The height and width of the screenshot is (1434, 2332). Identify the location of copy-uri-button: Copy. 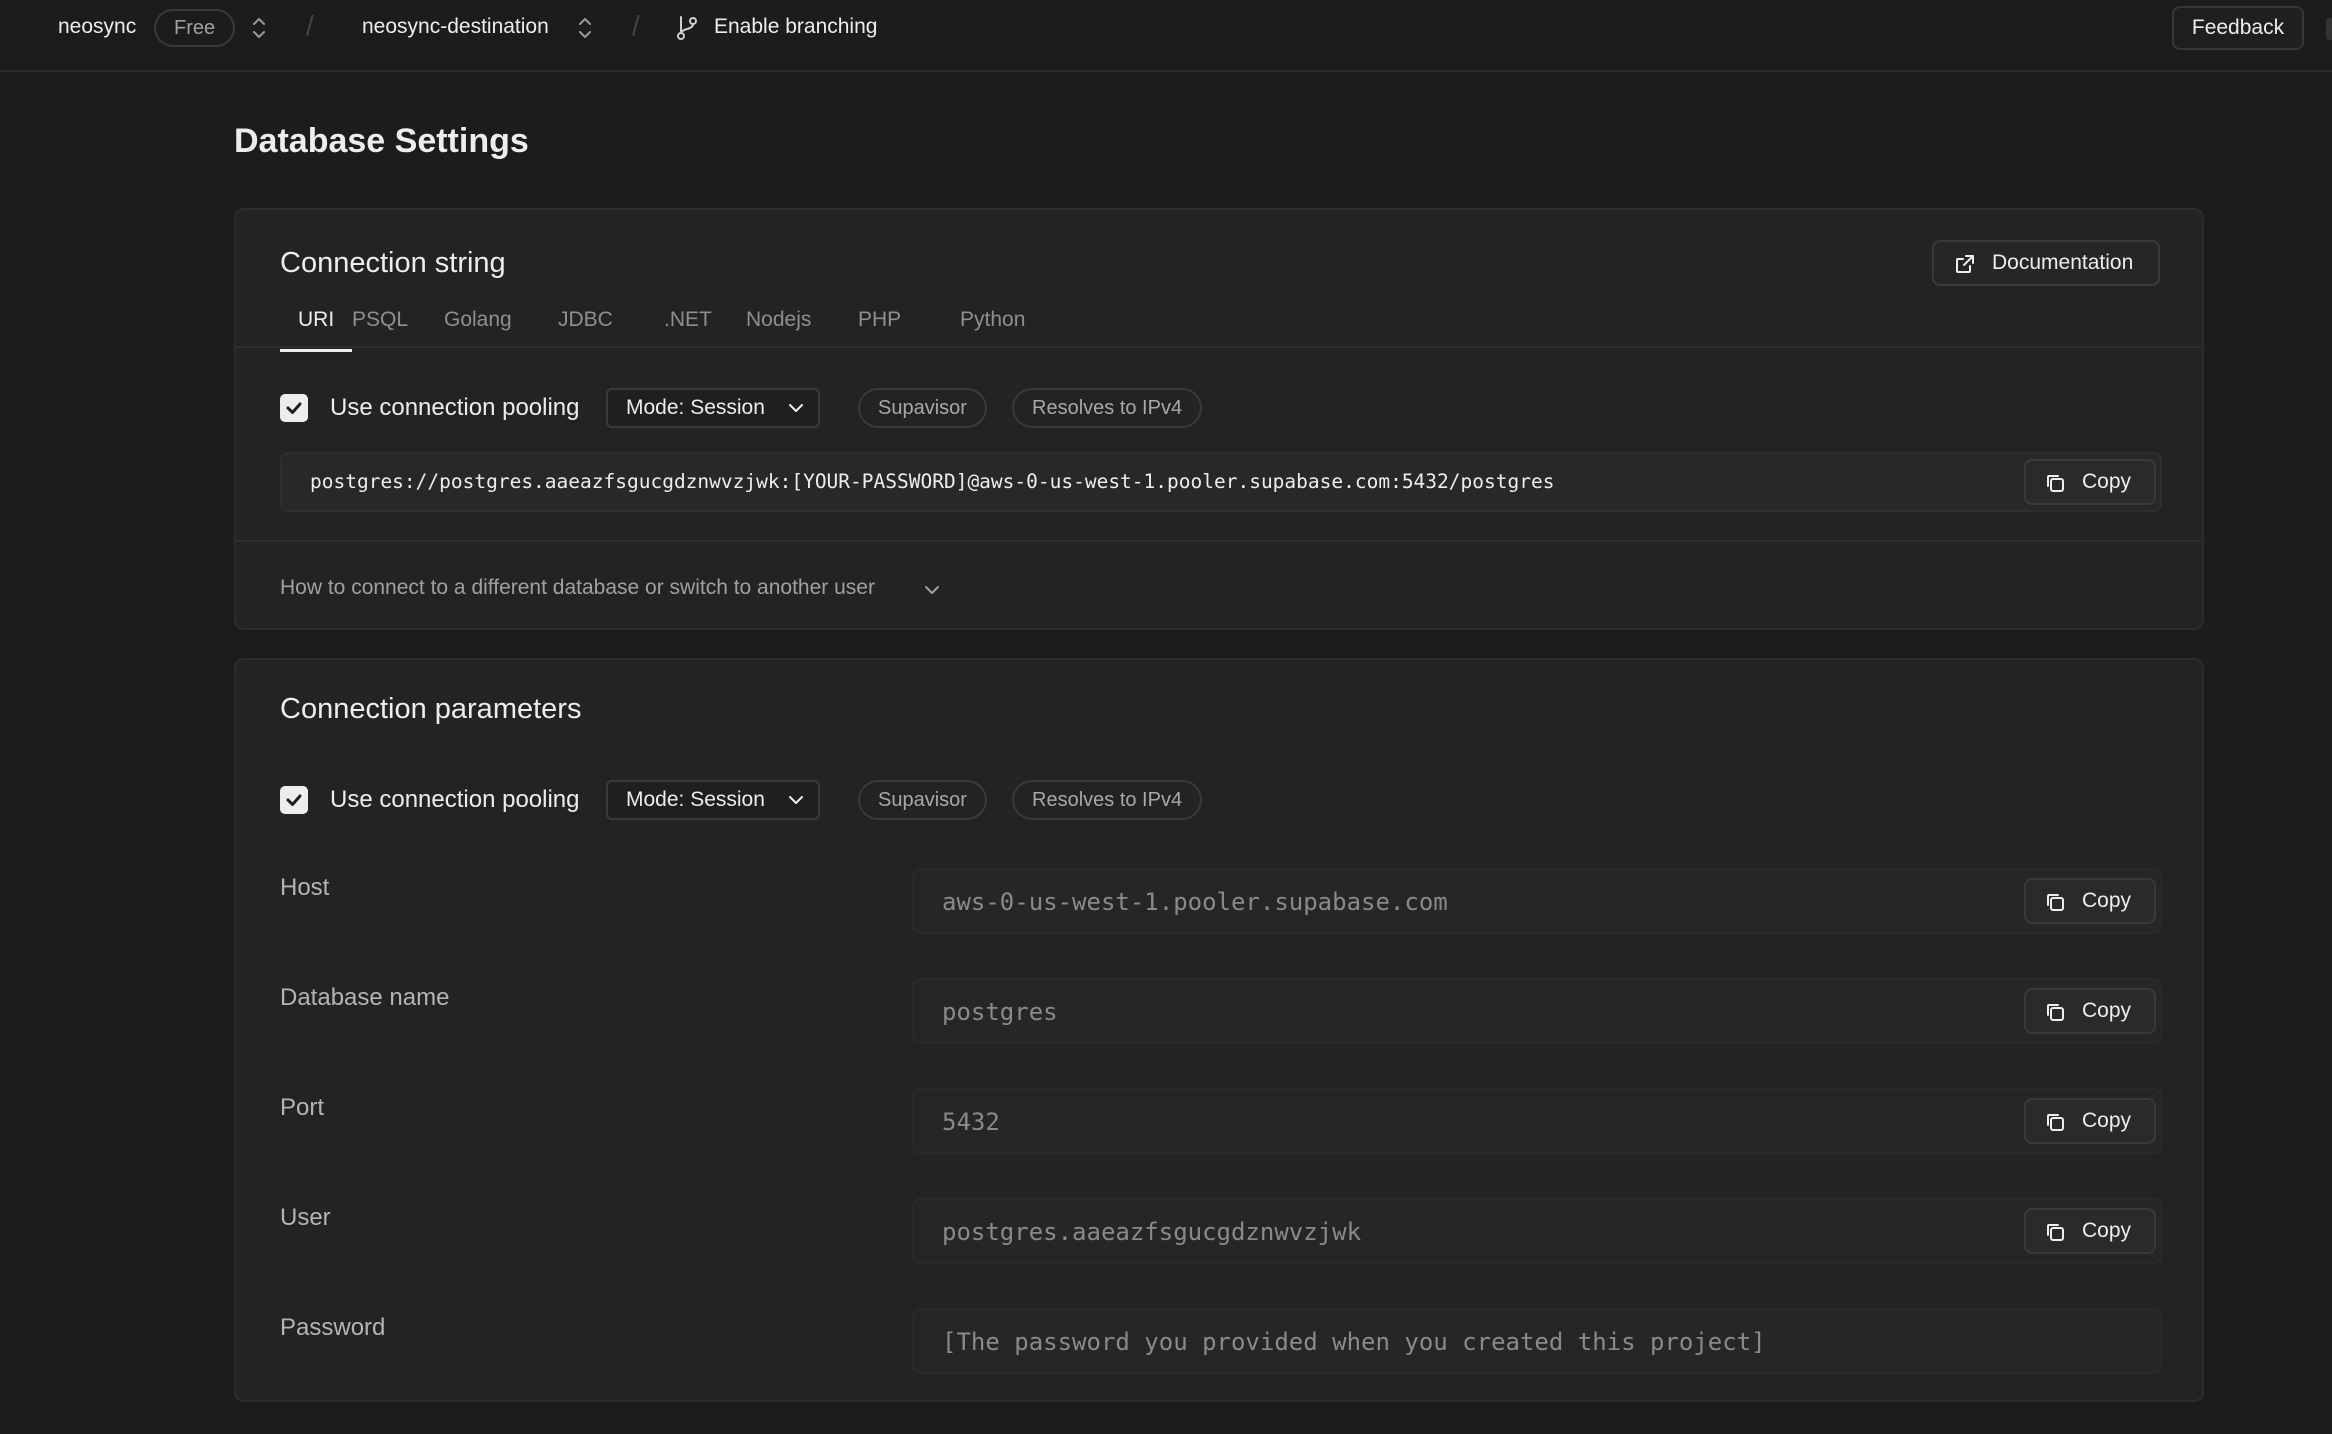
(2090, 482).